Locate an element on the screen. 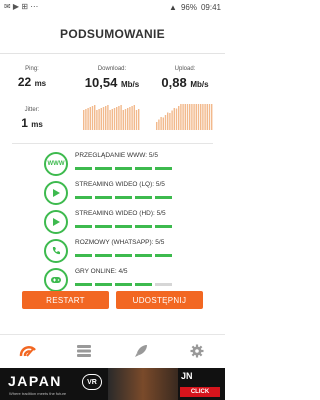 This screenshot has height=400, width=320. ad-tagline: Where tradition meets the future is located at coordinates (38, 393).